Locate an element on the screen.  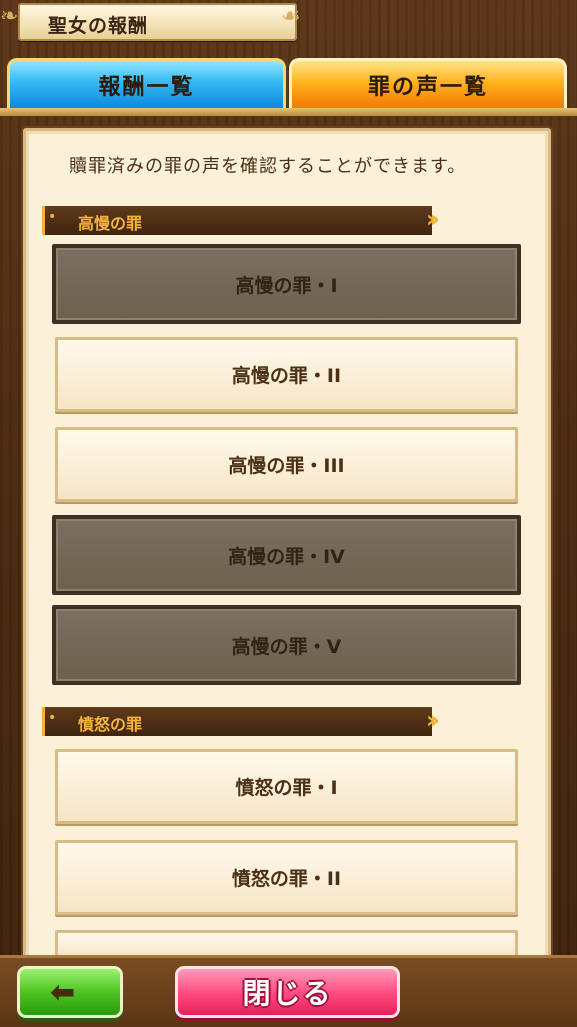
sin-voice-item-wrath-1: 憤怒の罪・I is located at coordinates (286, 786).